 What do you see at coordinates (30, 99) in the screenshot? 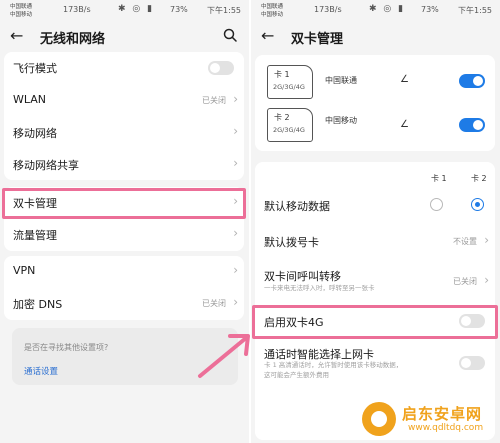
I see `list-item-label: WLAN` at bounding box center [30, 99].